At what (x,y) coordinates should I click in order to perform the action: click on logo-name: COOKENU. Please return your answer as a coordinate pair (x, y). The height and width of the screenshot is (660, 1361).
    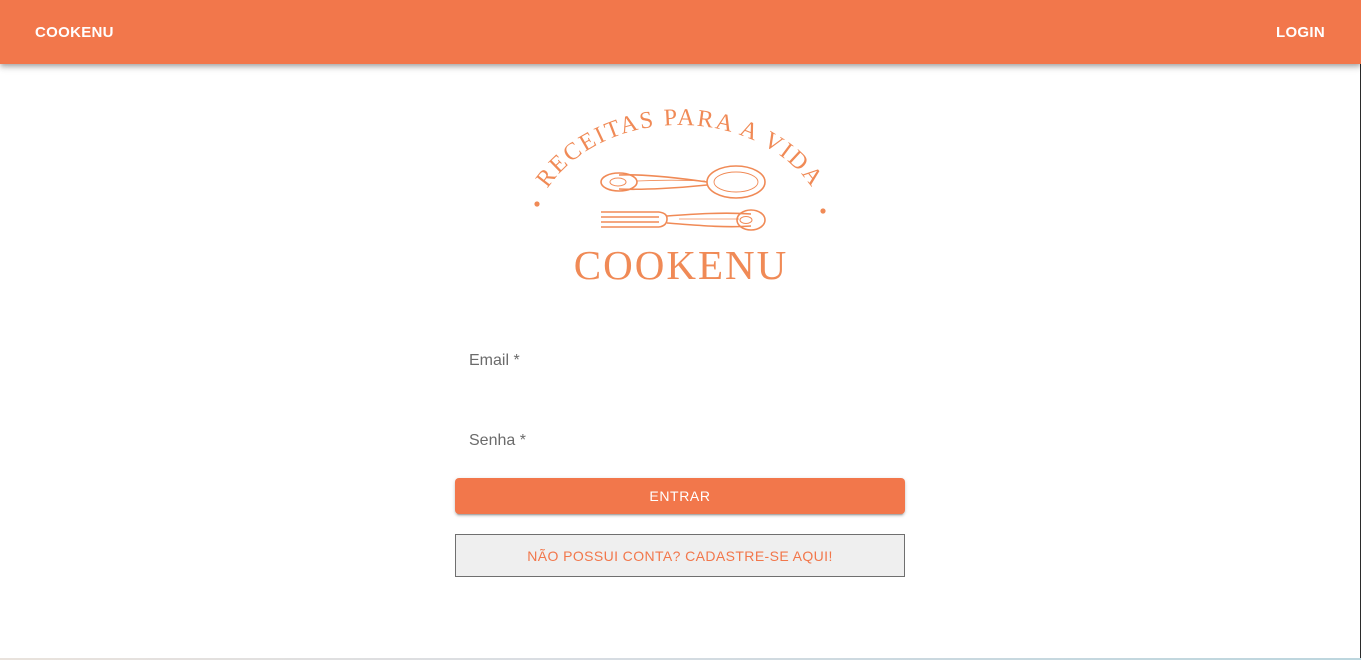
    Looking at the image, I should click on (681, 265).